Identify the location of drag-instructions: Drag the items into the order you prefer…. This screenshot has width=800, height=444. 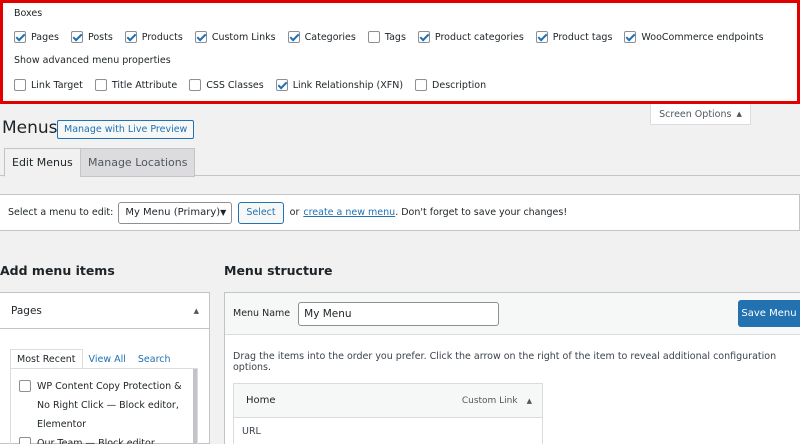
(505, 362).